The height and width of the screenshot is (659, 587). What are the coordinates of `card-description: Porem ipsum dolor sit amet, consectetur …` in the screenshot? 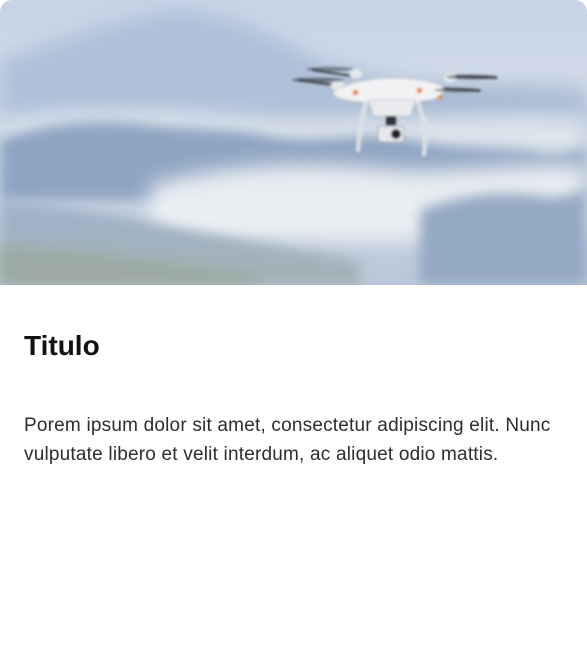 It's located at (287, 440).